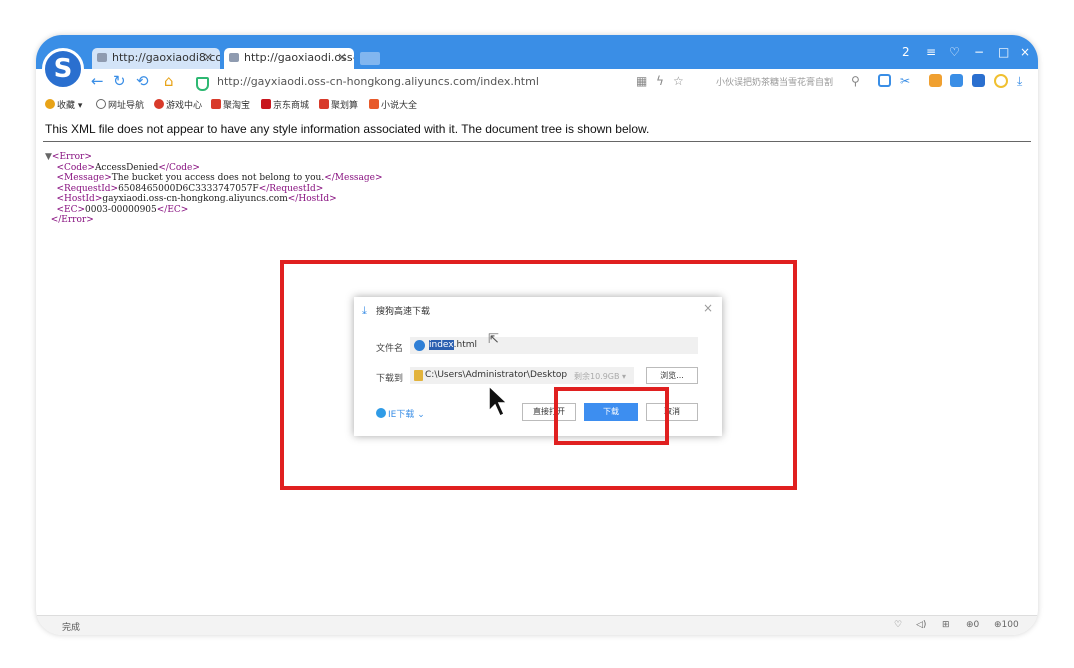  I want to click on undo-icon: ⟲, so click(142, 81).